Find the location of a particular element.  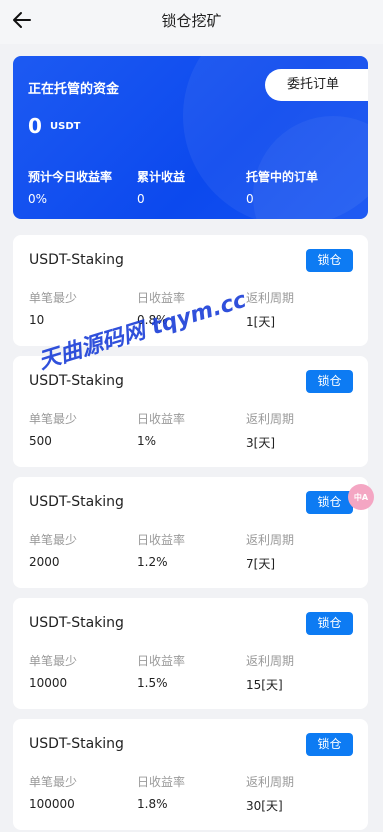

min-amount-value: 500 is located at coordinates (40, 441).